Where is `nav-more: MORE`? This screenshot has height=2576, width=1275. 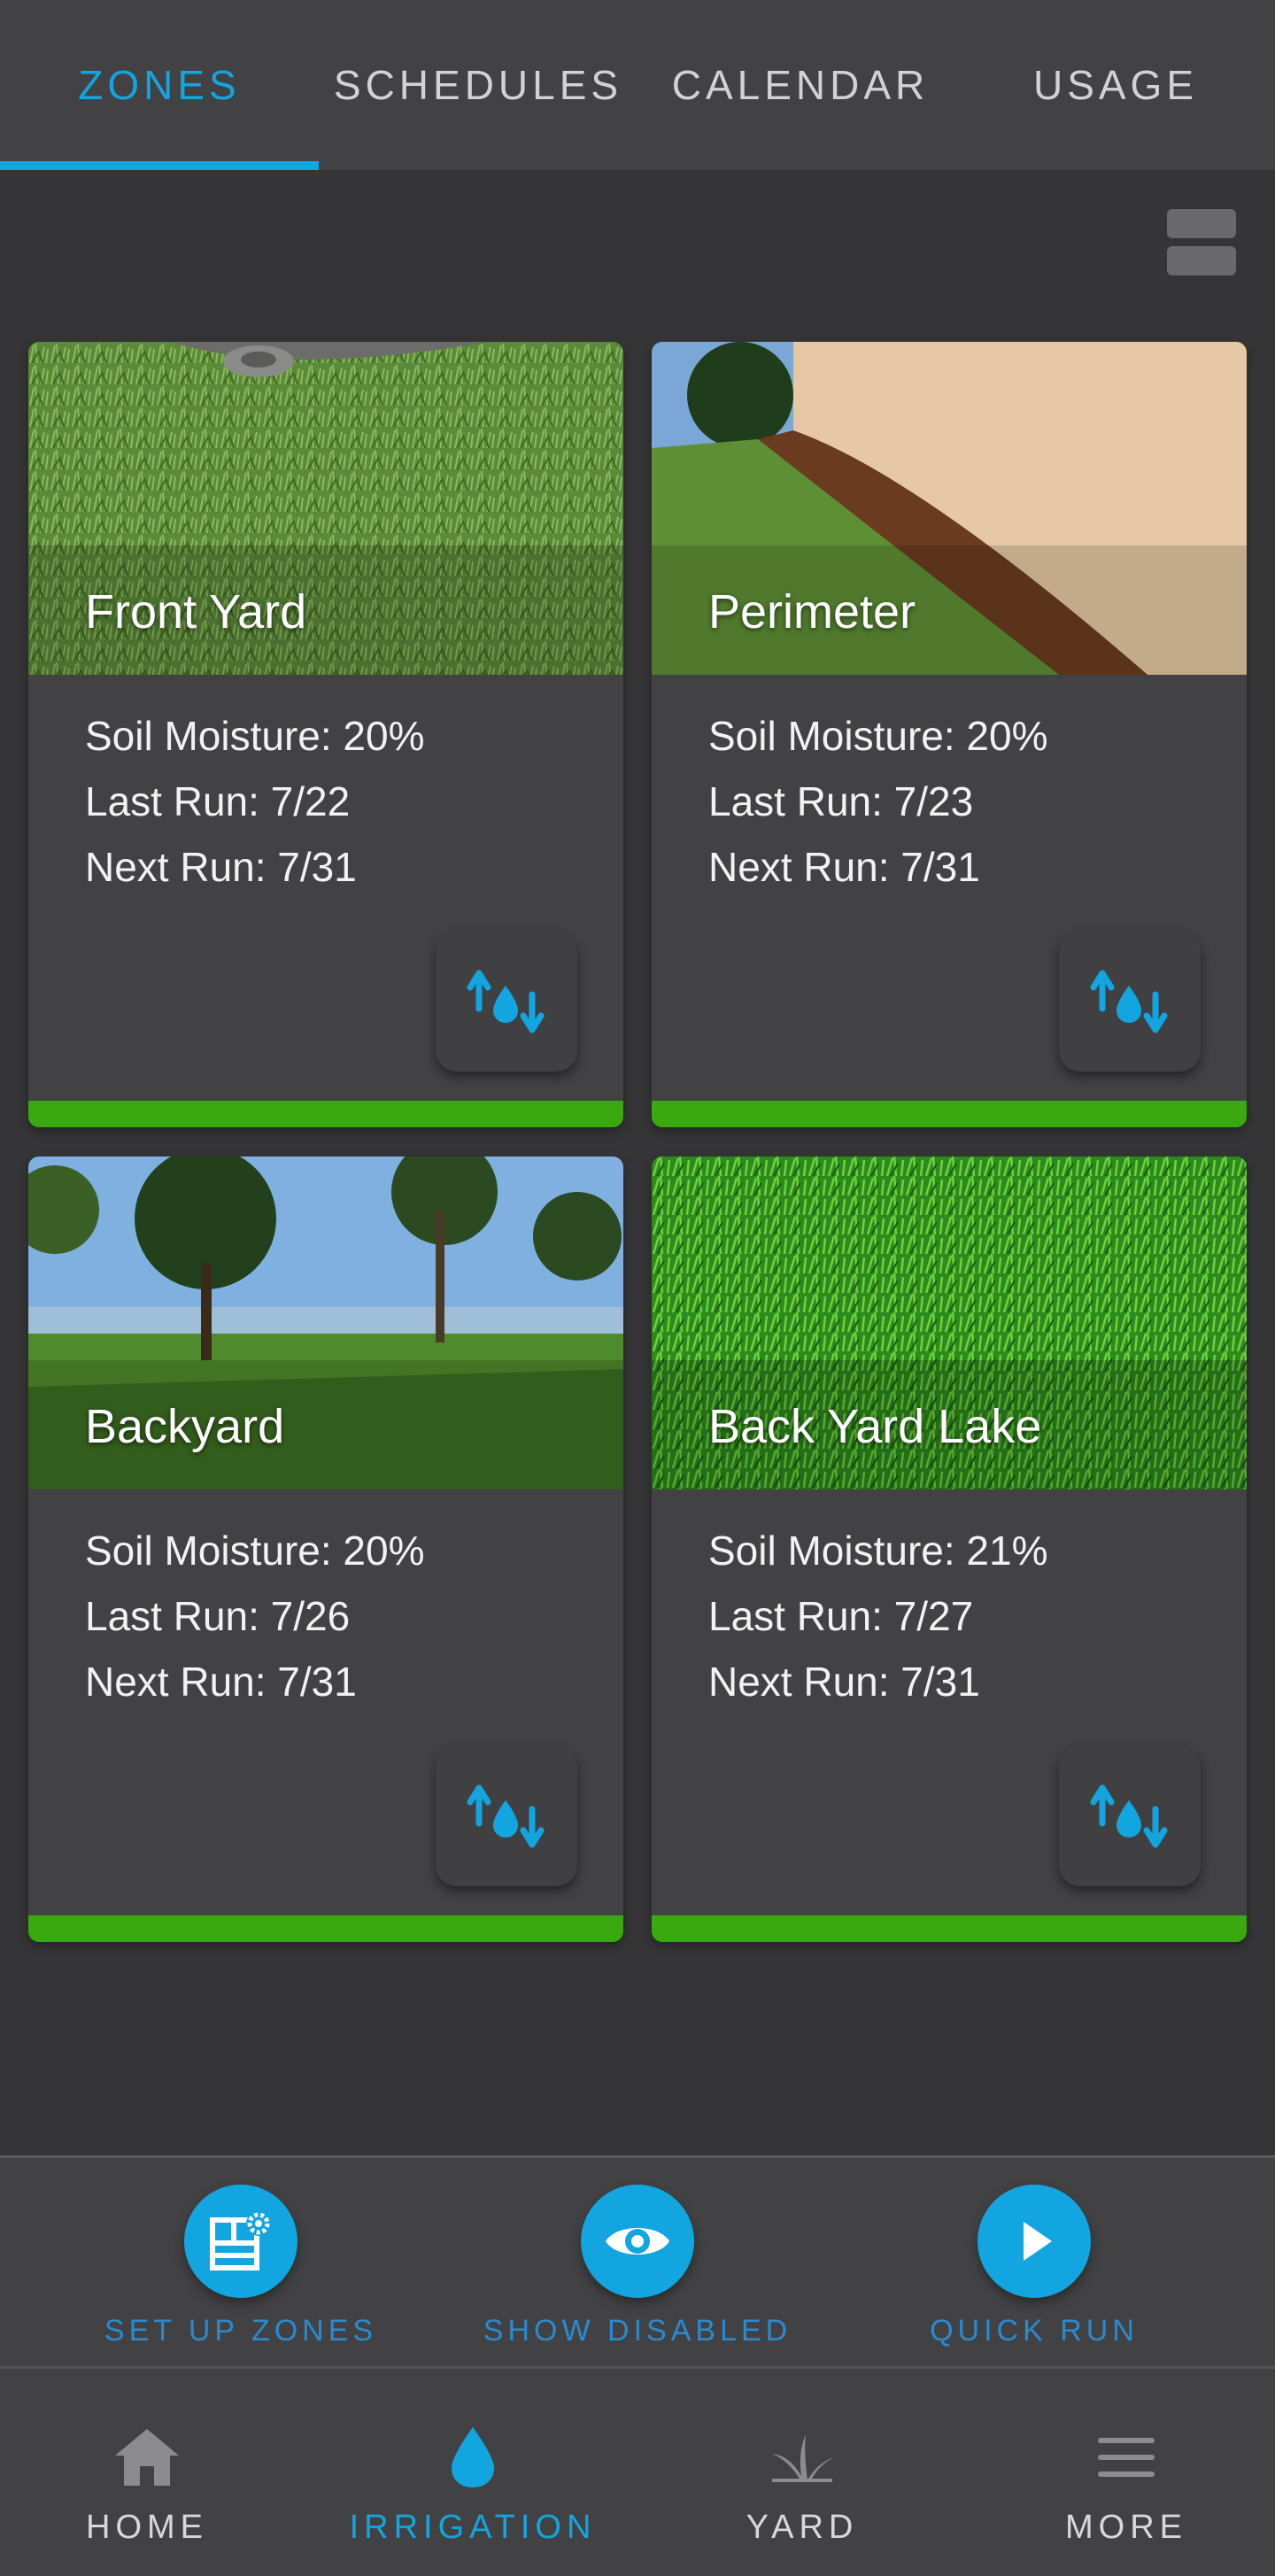 nav-more: MORE is located at coordinates (1126, 2493).